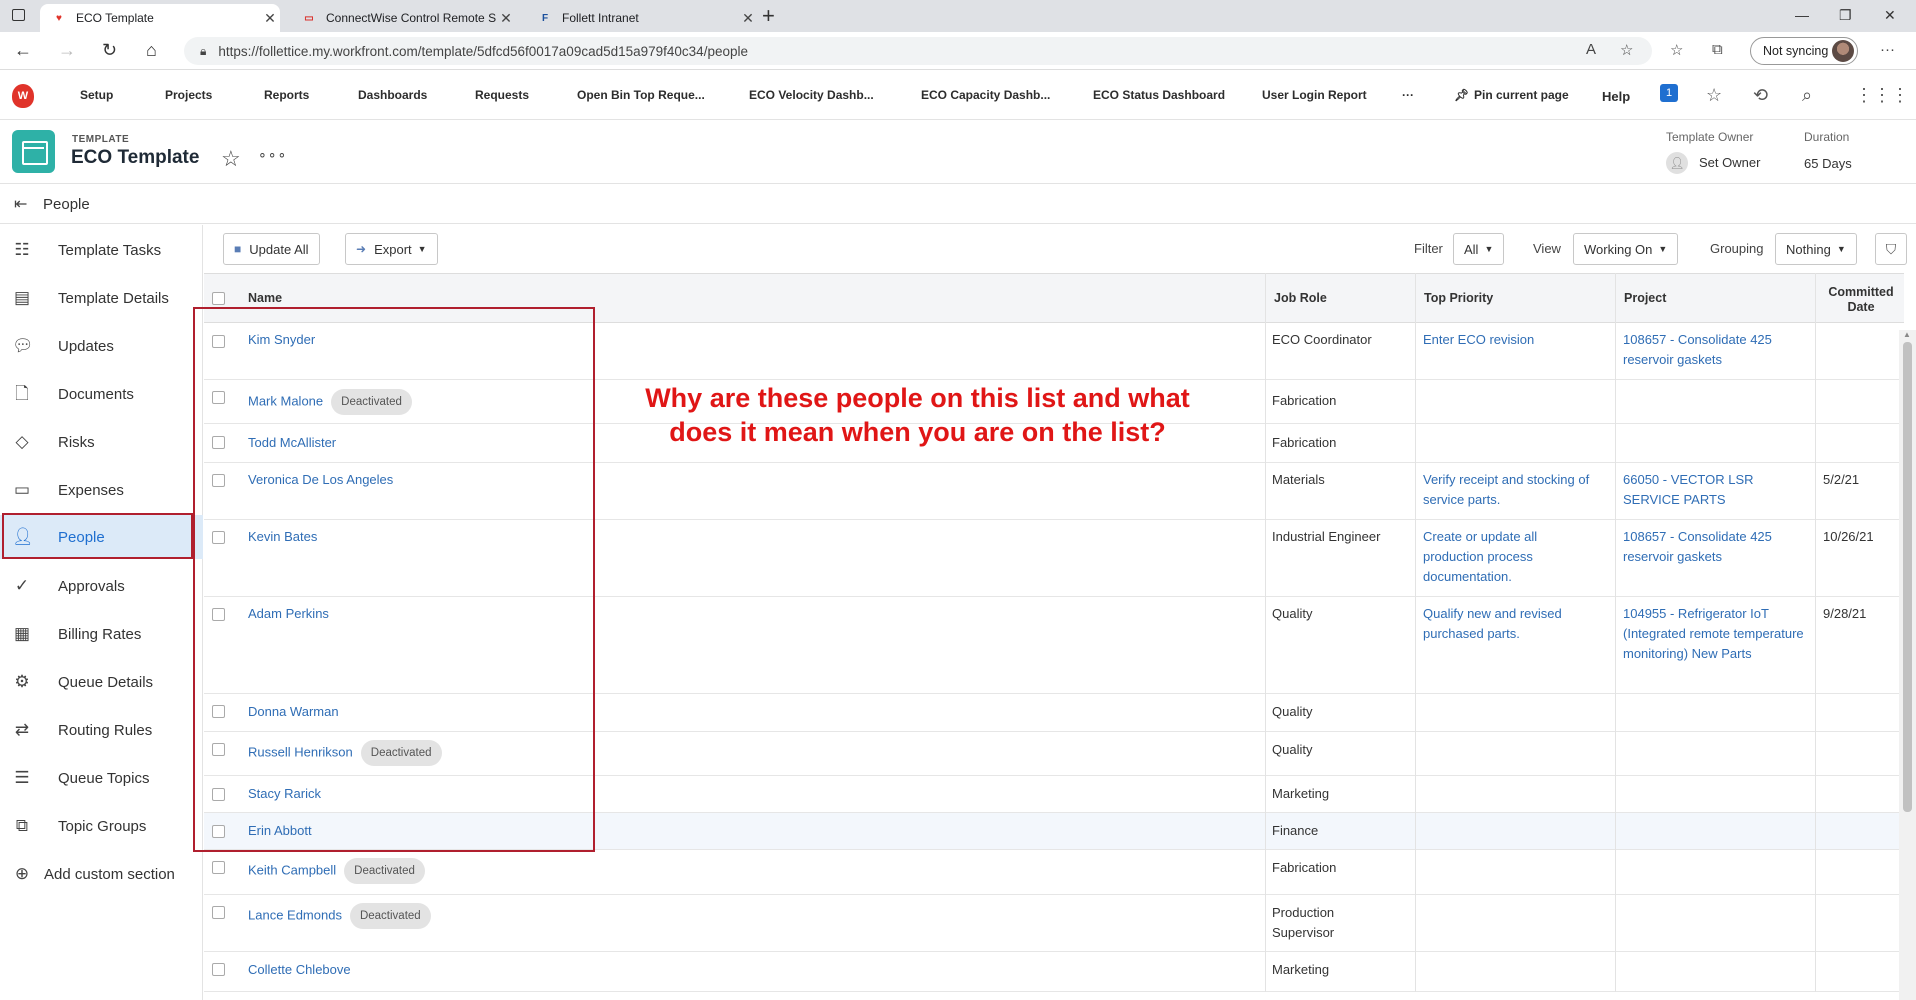  Describe the element at coordinates (1843, 51) in the screenshot. I see `profile-avatar` at that location.